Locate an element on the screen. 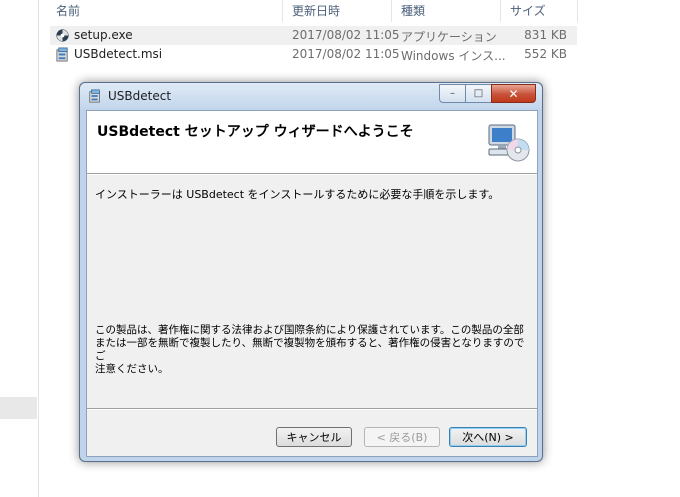 The width and height of the screenshot is (680, 497). close-button: ✕ is located at coordinates (513, 93).